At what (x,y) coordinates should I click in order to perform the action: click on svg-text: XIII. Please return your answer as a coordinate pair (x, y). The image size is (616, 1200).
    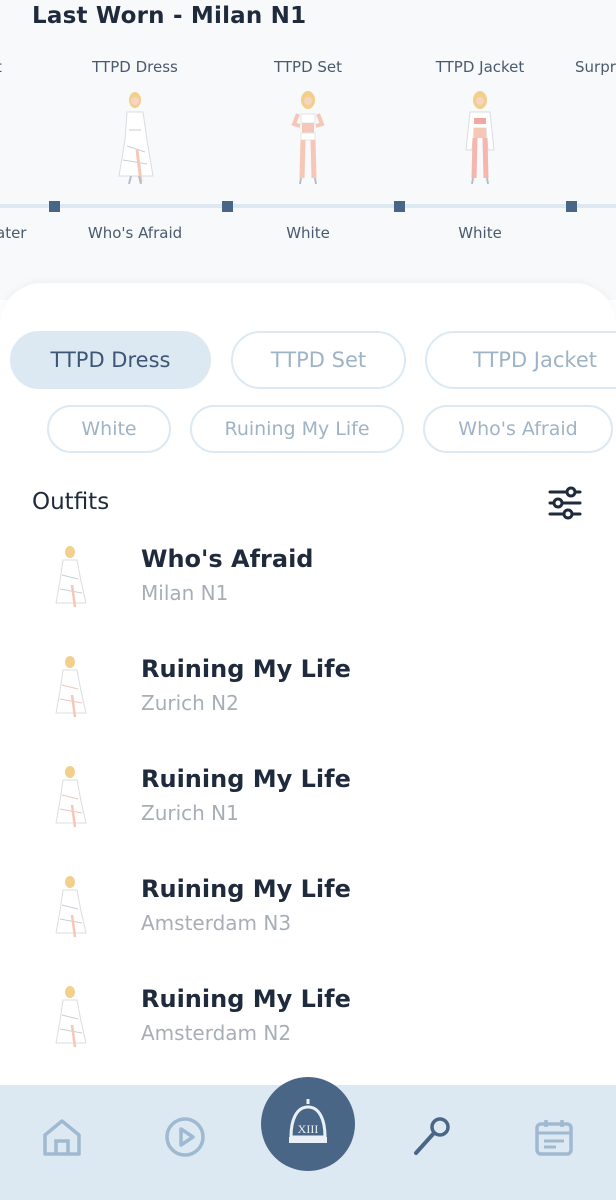
    Looking at the image, I should click on (308, 1129).